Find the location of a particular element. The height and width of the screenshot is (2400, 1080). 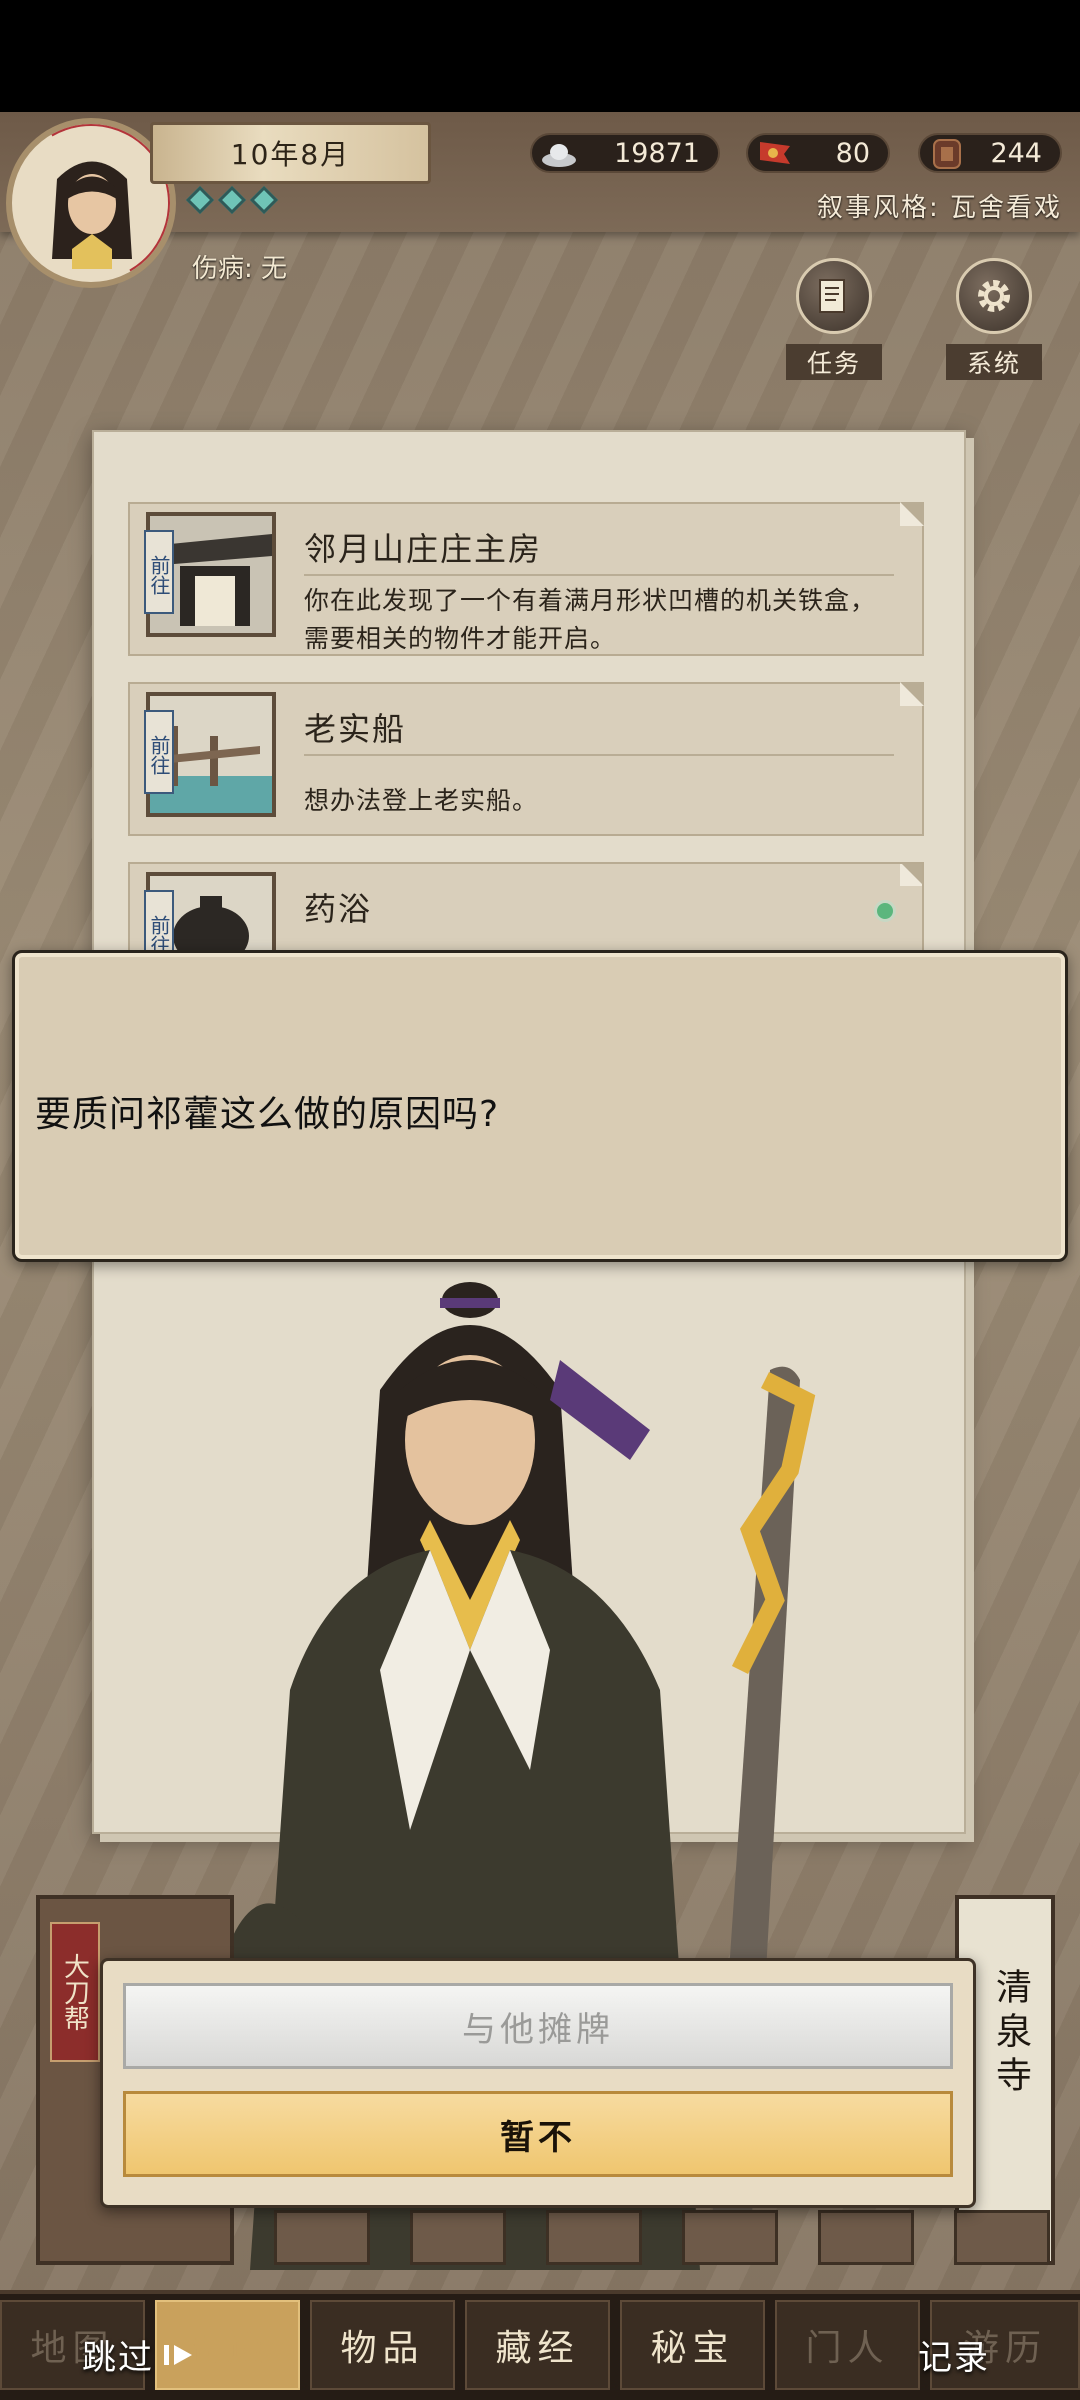

token-value: 244 is located at coordinates (1016, 153).